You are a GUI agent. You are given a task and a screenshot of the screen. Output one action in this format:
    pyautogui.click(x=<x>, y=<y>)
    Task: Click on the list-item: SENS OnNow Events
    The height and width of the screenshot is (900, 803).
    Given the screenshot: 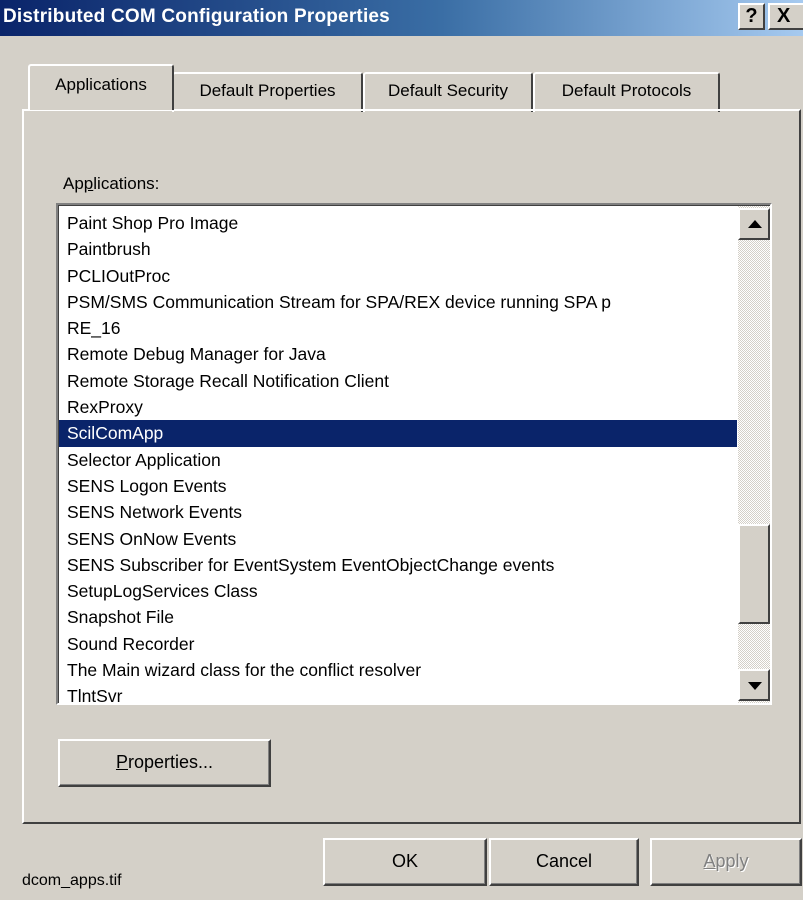 What is the action you would take?
    pyautogui.click(x=398, y=539)
    